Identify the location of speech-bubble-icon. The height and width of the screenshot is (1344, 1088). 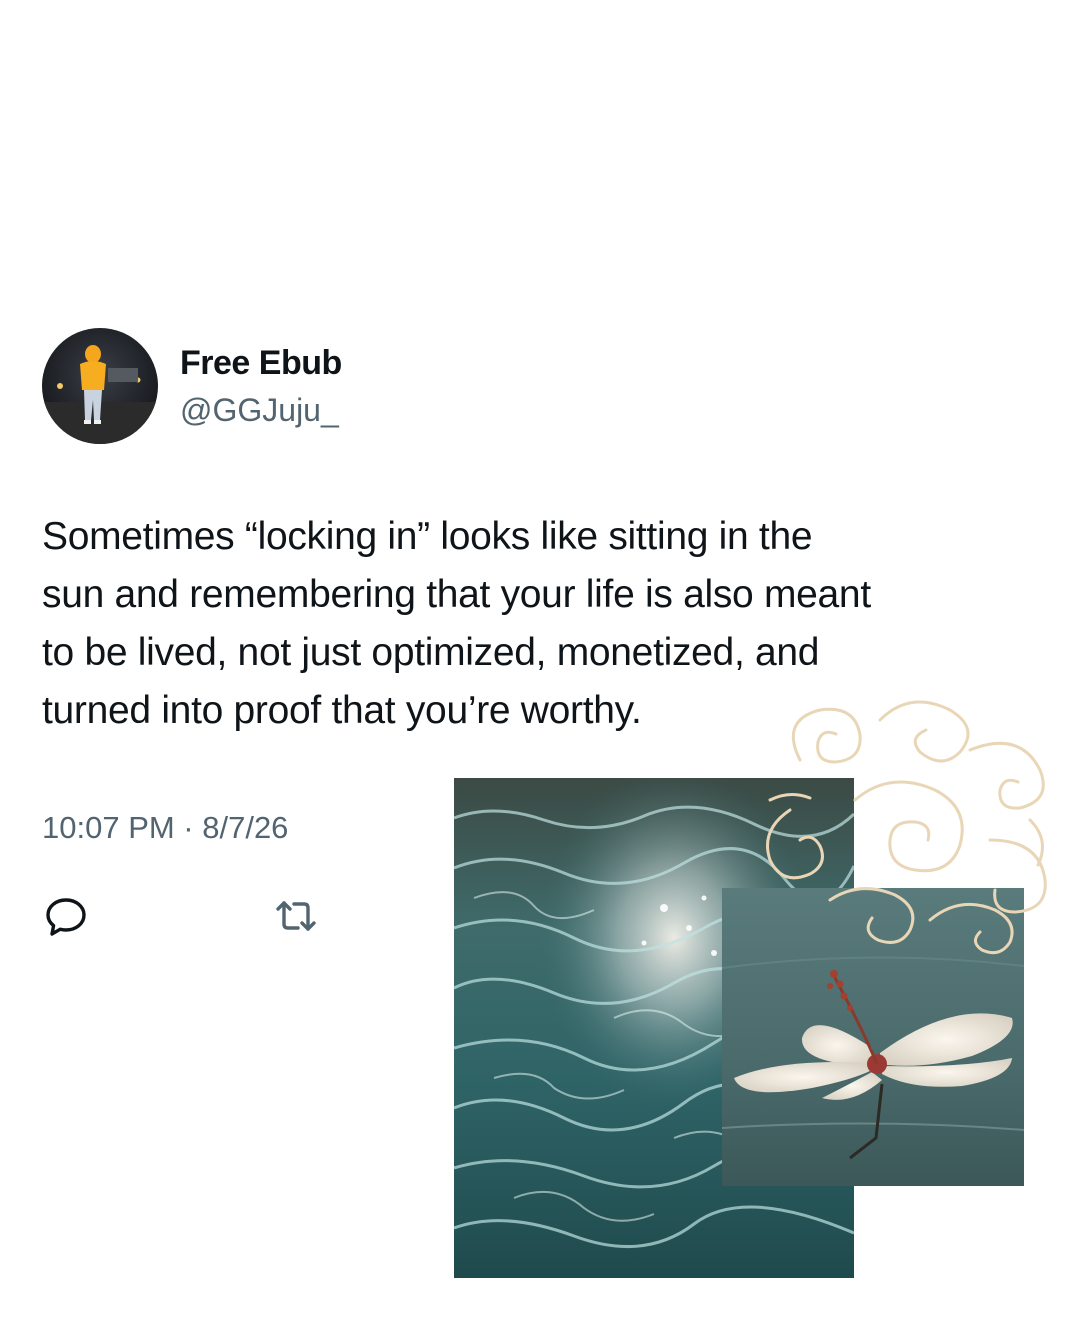
(66, 917).